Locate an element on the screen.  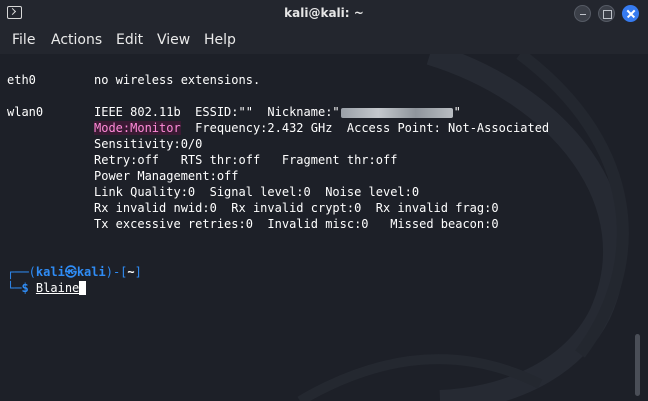
prompt-host: kali is located at coordinates (91, 272).